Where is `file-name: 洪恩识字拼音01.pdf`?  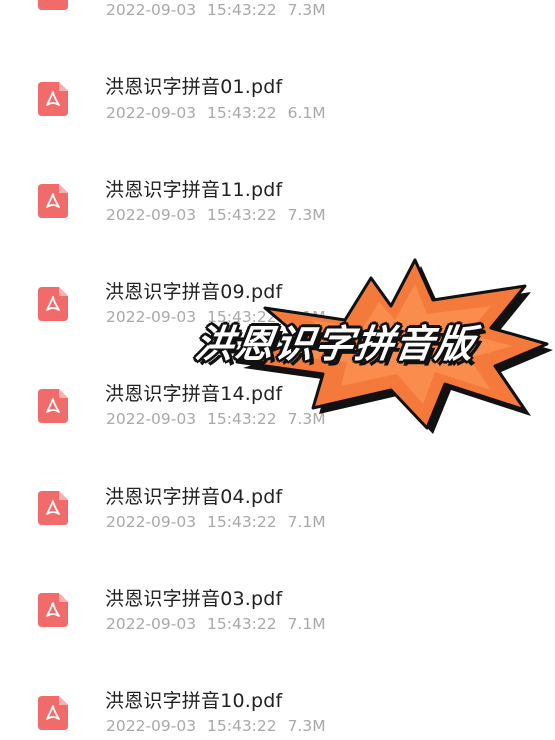
file-name: 洪恩识字拼音01.pdf is located at coordinates (194, 87).